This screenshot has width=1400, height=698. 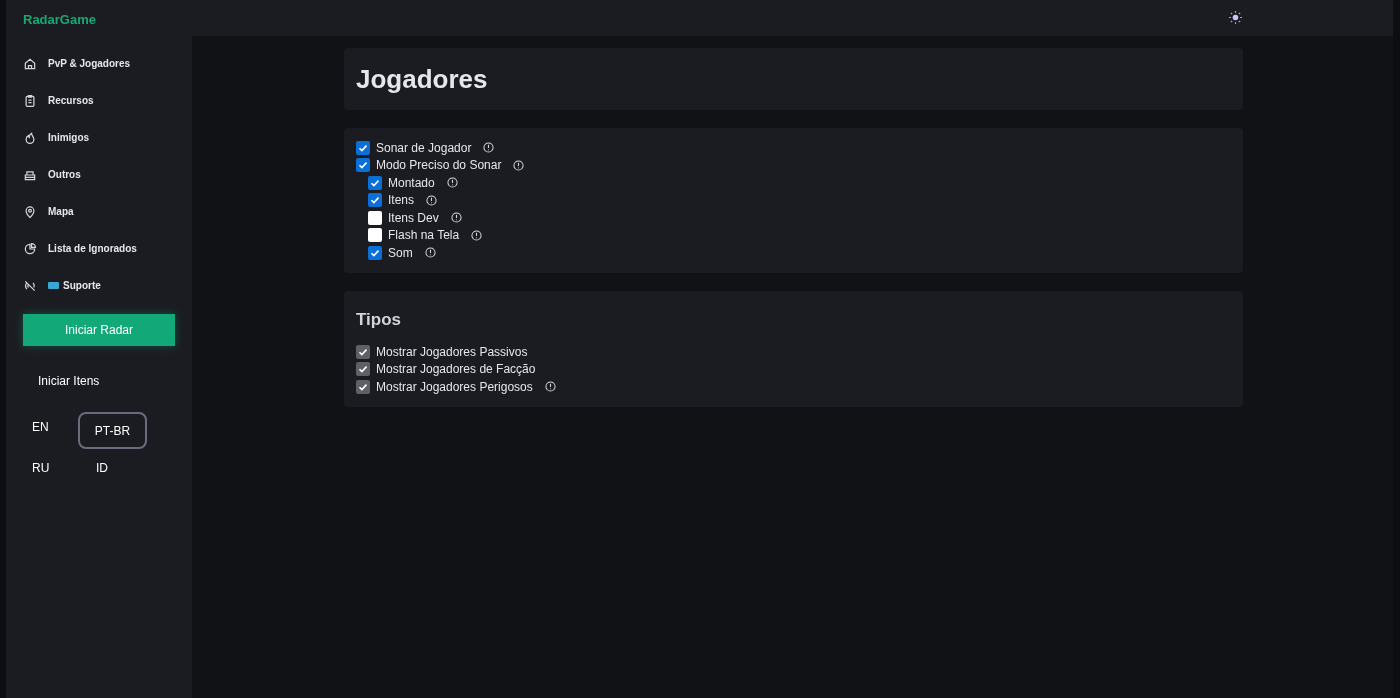 What do you see at coordinates (30, 211) in the screenshot?
I see `location-pin-icon` at bounding box center [30, 211].